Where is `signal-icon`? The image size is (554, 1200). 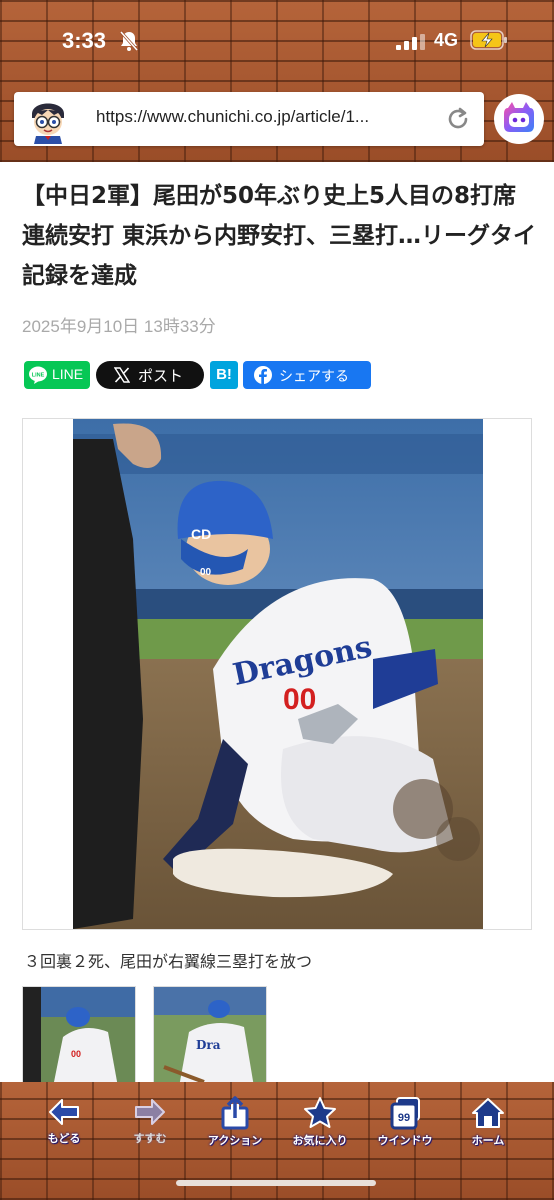
signal-icon is located at coordinates (410, 42).